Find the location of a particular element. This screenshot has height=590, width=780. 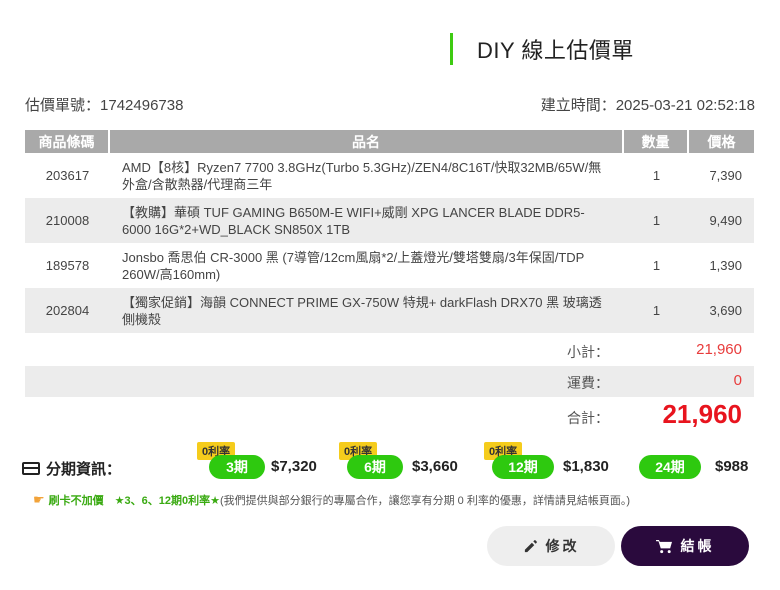

total-value: 21,960 is located at coordinates (702, 414).